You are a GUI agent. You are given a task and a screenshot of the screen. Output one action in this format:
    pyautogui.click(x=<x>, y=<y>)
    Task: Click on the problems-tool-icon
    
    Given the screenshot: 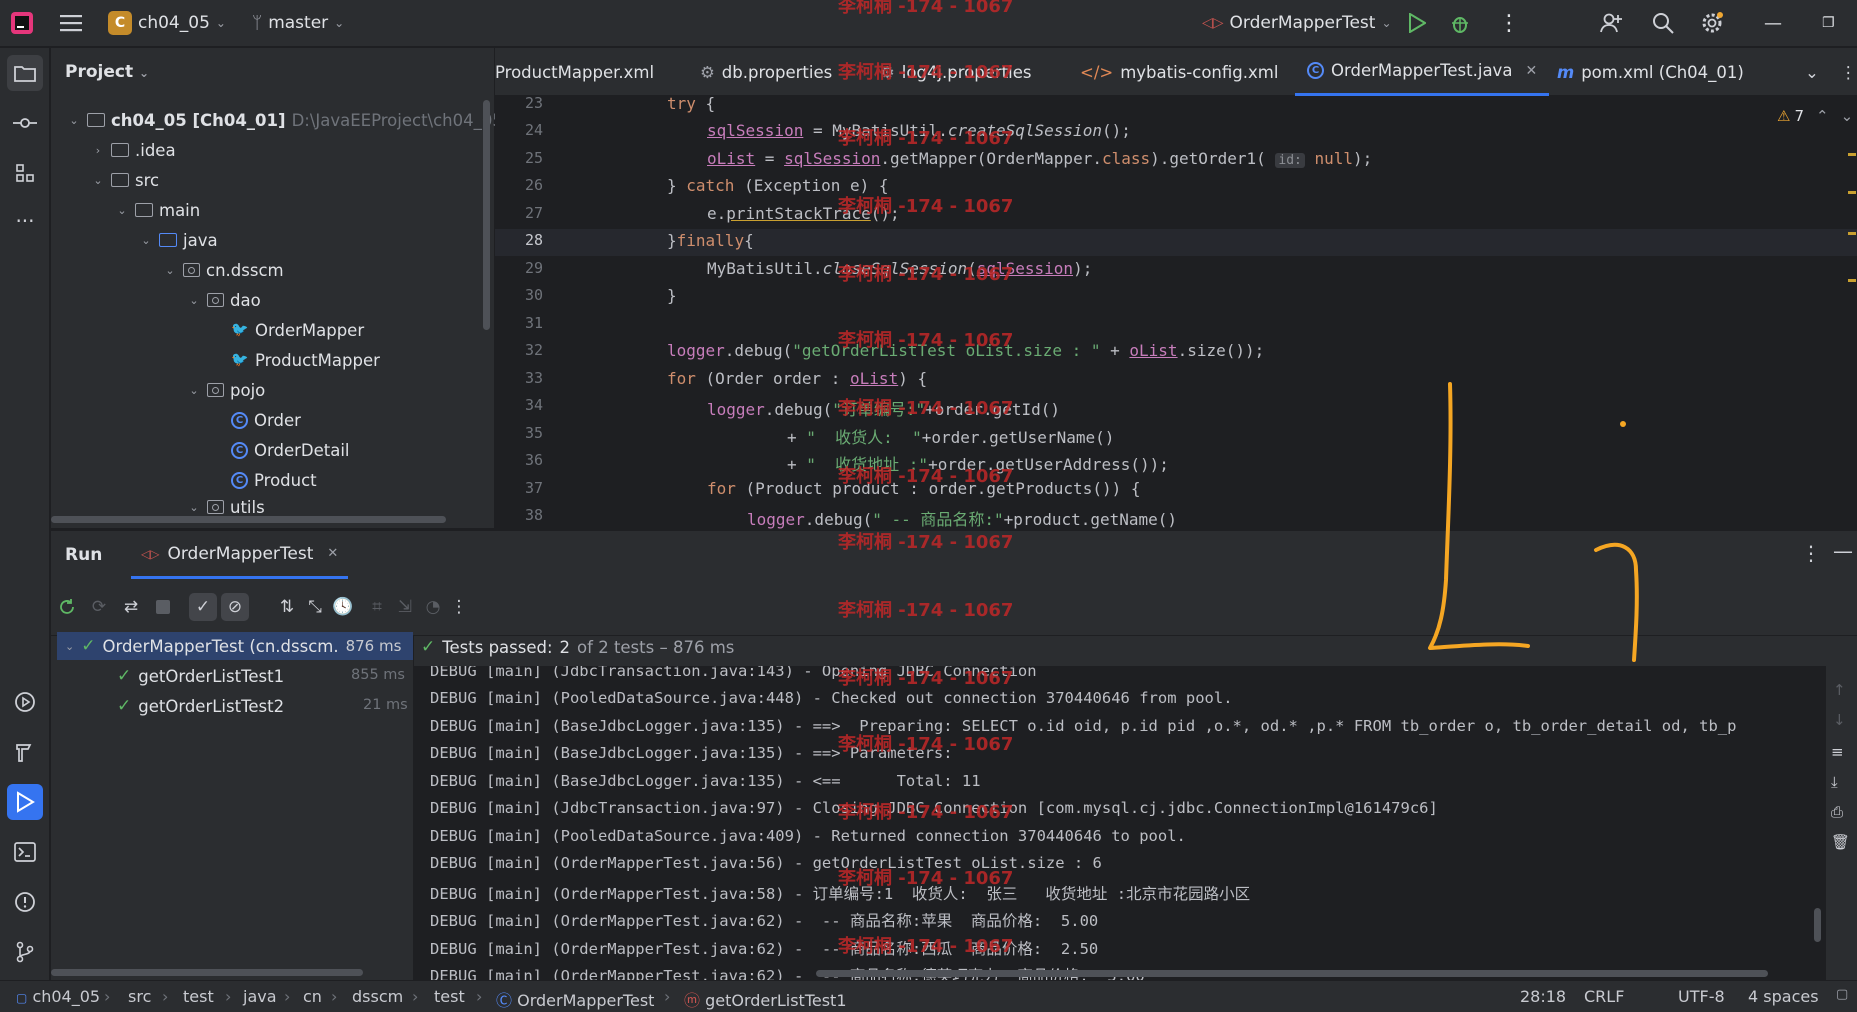 What is the action you would take?
    pyautogui.click(x=25, y=902)
    